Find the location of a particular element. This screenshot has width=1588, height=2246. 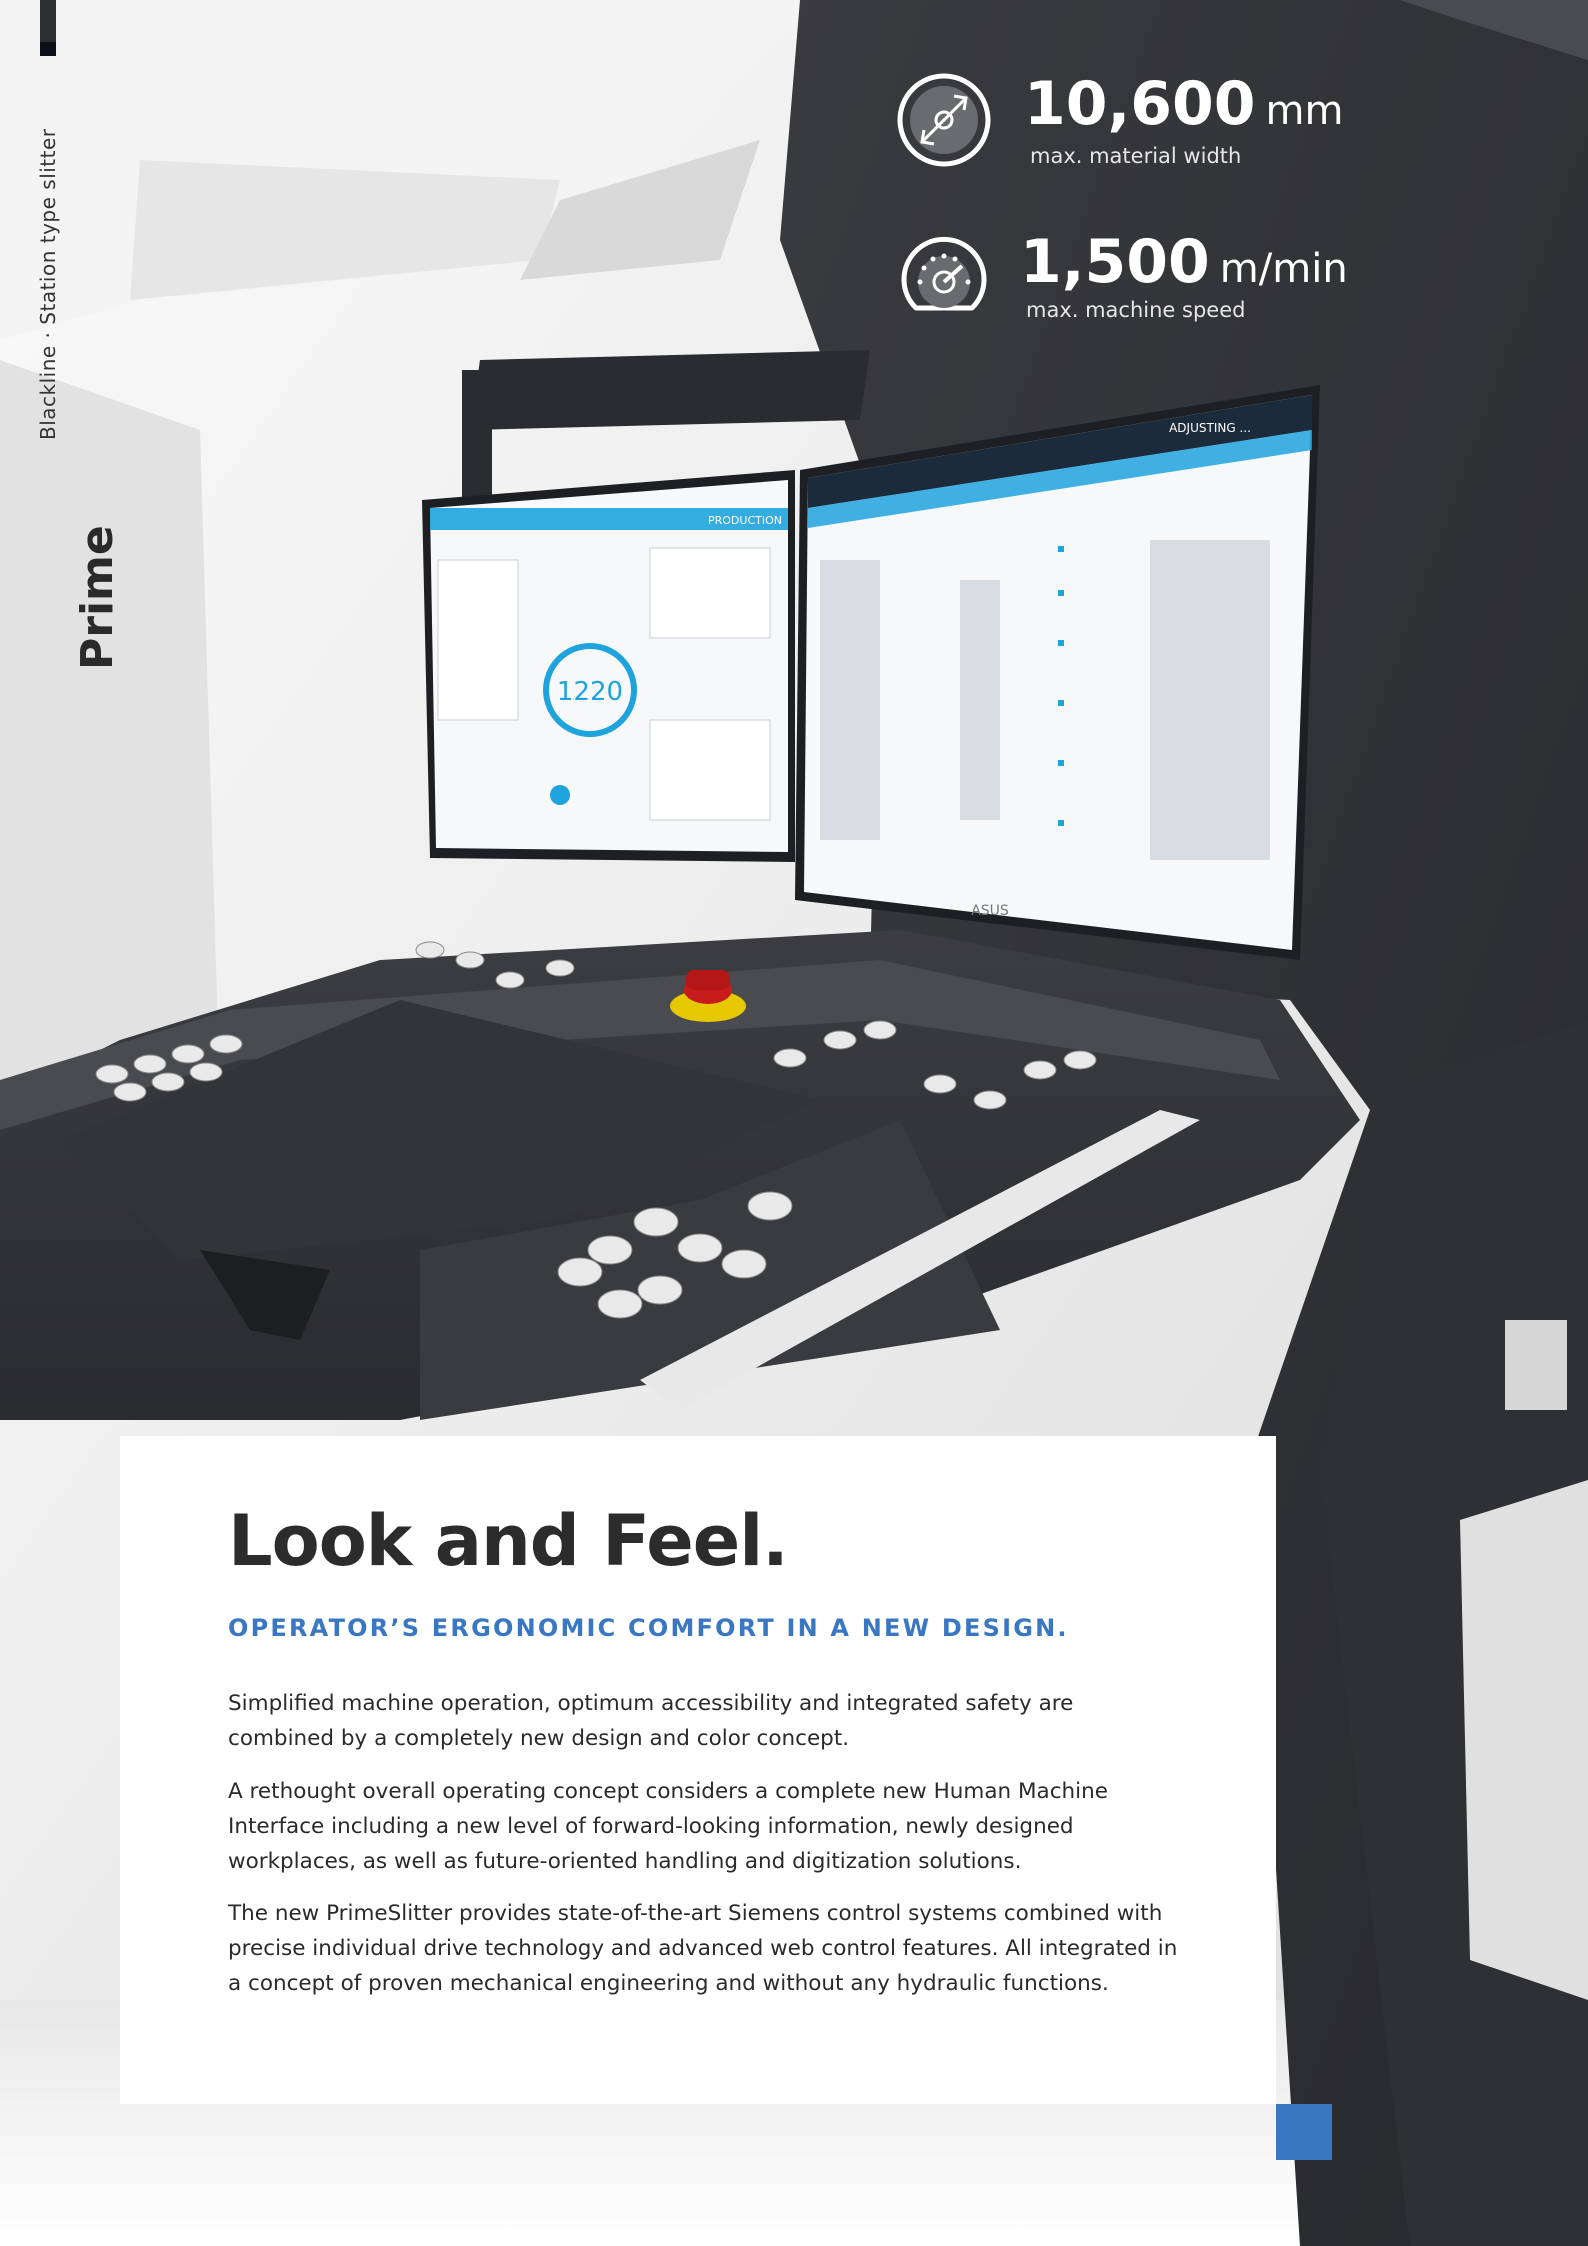

spec-material-width: 10,600 mm max. material width is located at coordinates (1126, 127).